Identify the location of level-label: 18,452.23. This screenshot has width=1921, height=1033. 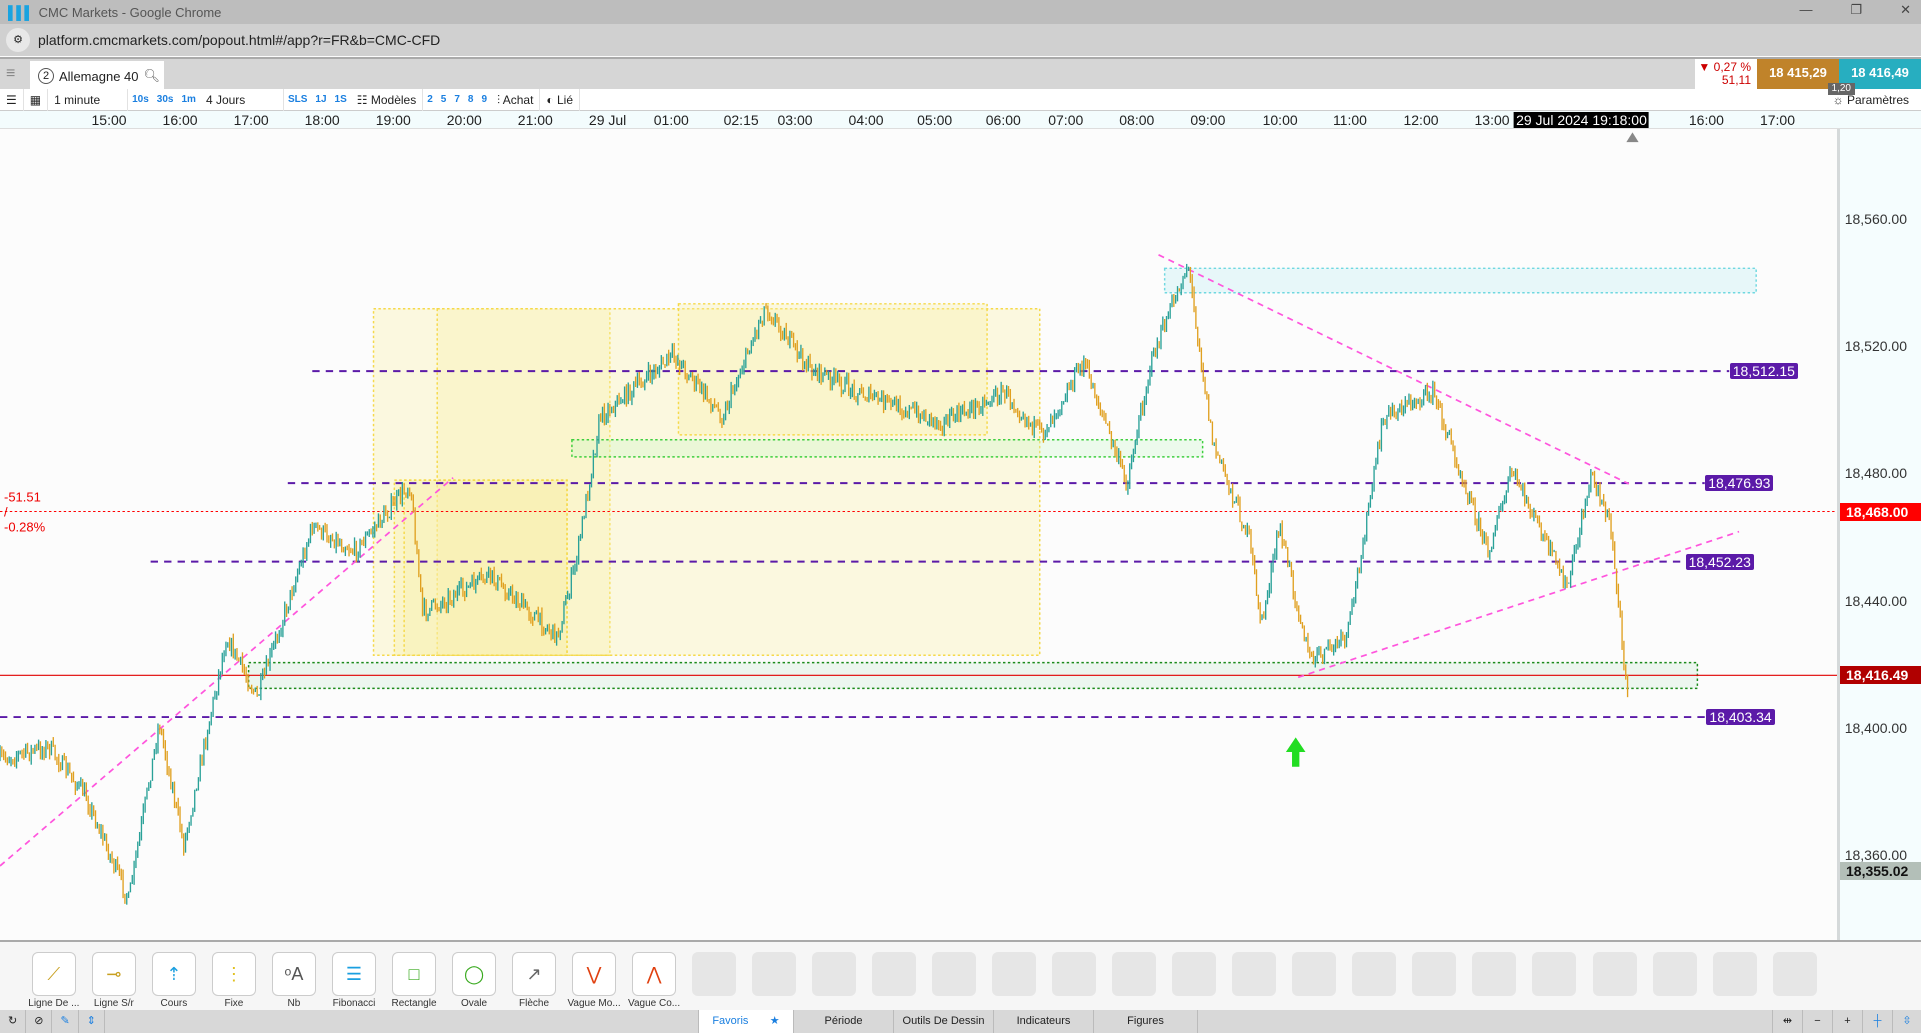
(1719, 561).